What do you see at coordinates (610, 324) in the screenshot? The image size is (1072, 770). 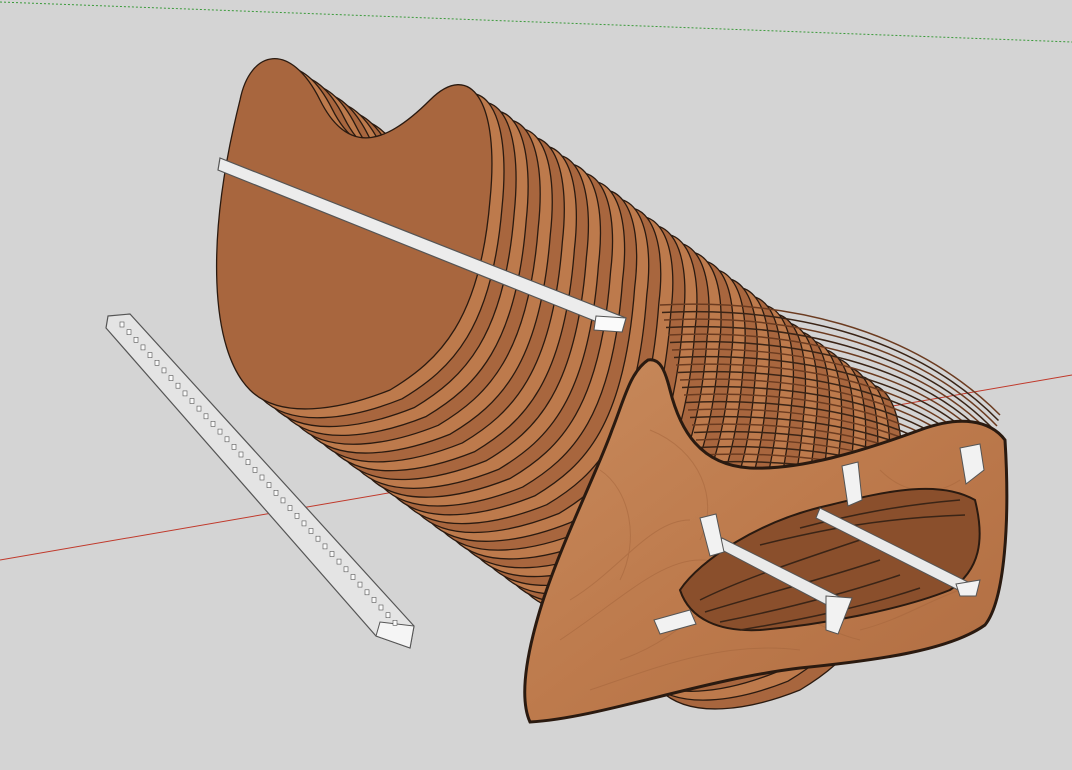 I see `back-stringer-end` at bounding box center [610, 324].